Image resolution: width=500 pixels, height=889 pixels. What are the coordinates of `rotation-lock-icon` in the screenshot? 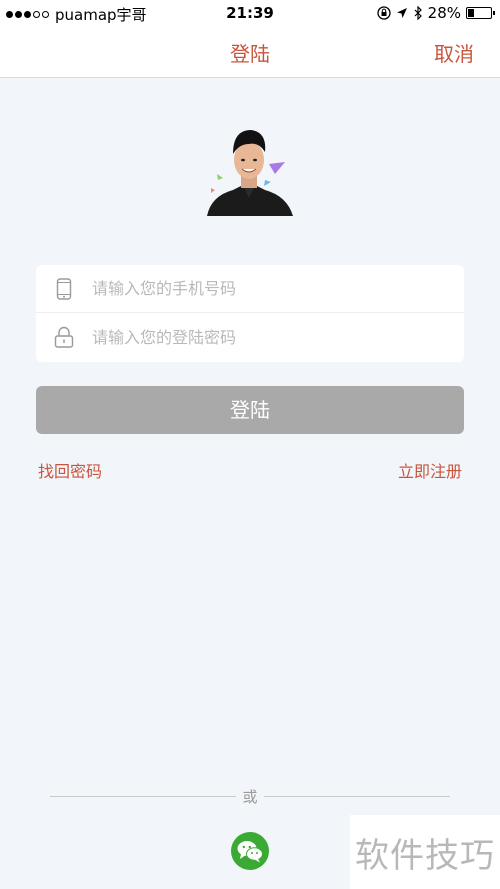 It's located at (384, 13).